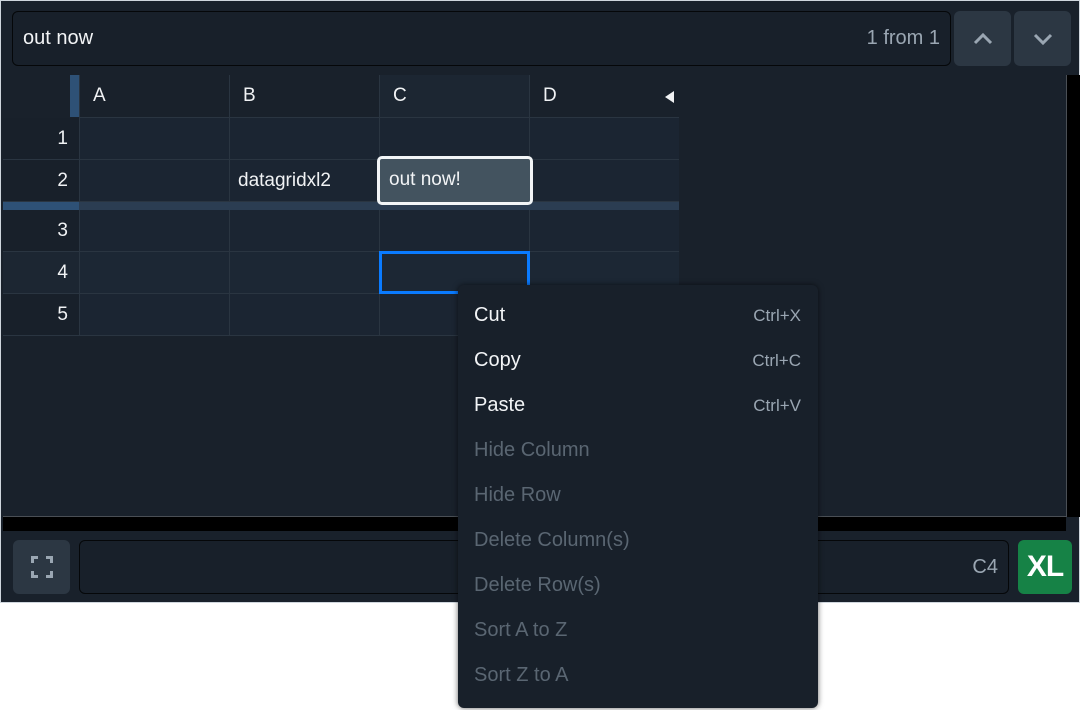 This screenshot has width=1080, height=710. I want to click on shortcut-label: Ctrl+C, so click(776, 360).